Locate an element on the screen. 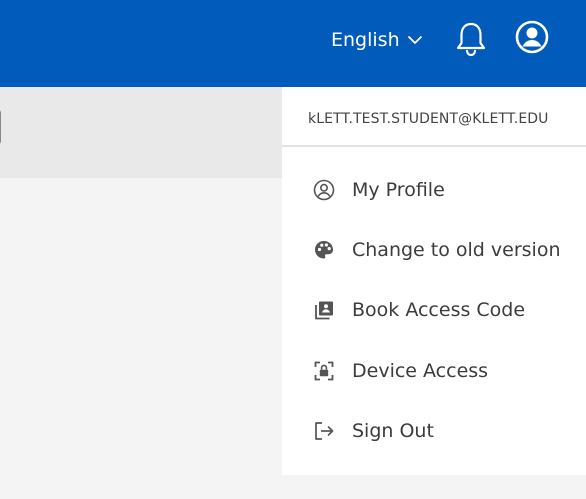  divider is located at coordinates (434, 146).